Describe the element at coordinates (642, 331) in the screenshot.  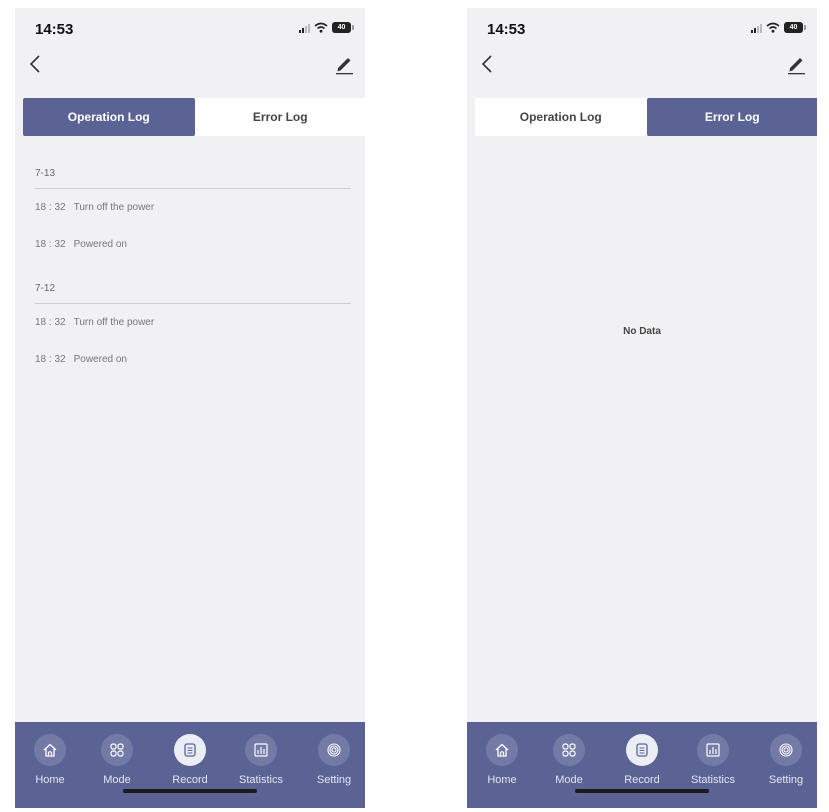
I see `empty-state-text: No Data` at that location.